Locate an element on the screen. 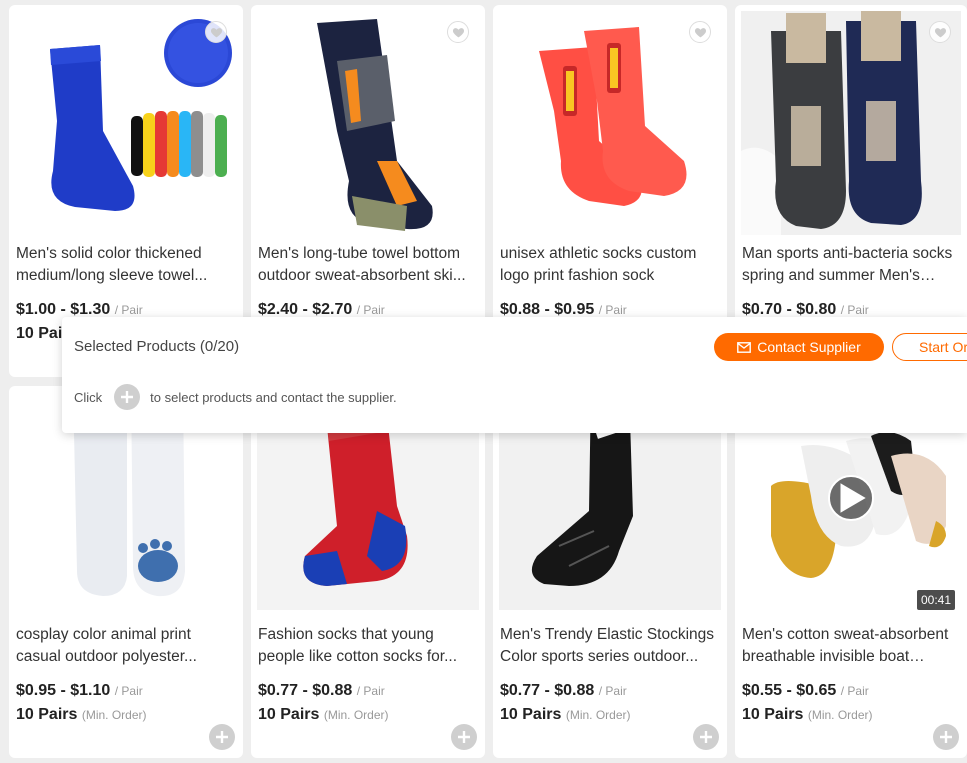  price-range: $0.55 - $0.65 is located at coordinates (789, 690).